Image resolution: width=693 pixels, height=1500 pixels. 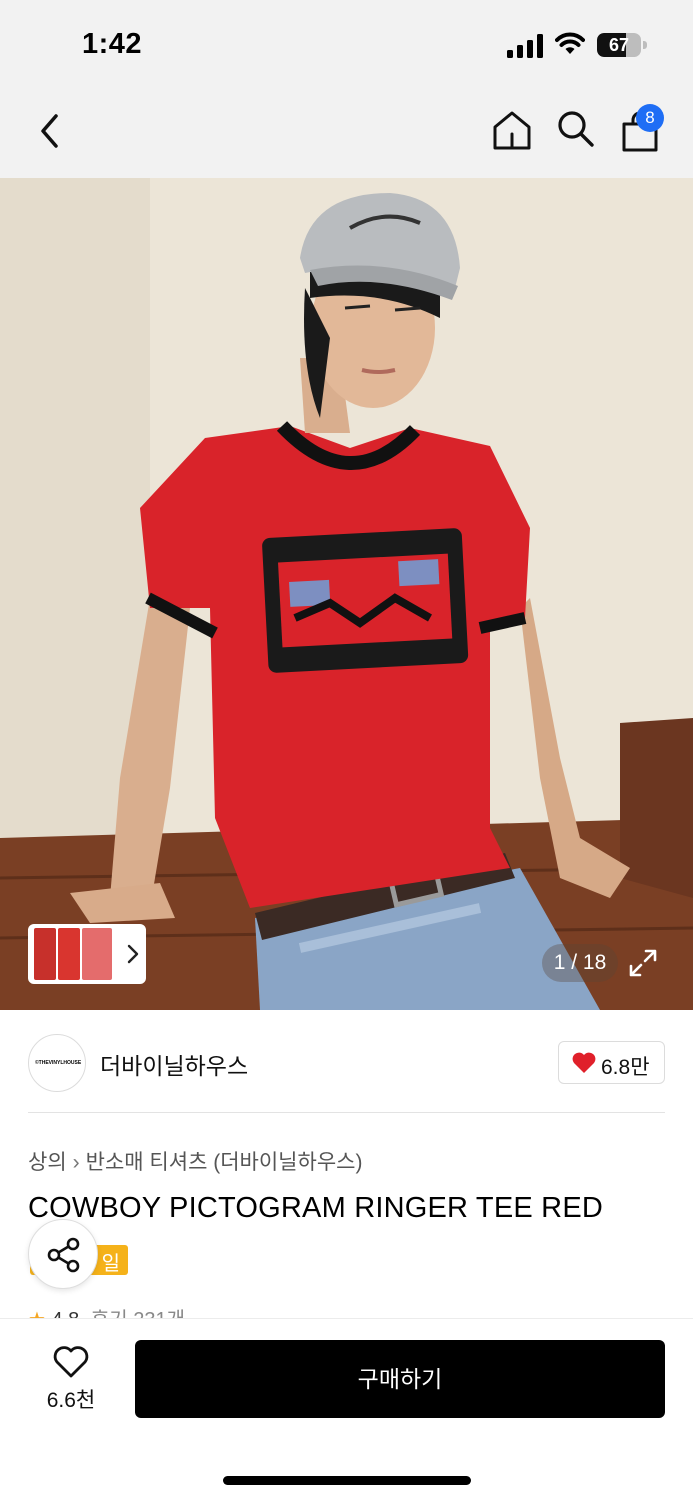 I want to click on home-indicator, so click(x=347, y=1480).